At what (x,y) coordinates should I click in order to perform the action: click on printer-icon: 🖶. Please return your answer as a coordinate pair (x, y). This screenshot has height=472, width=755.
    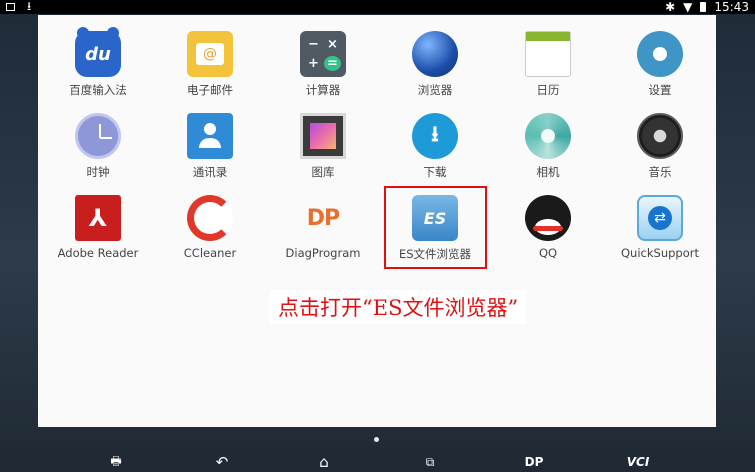
    Looking at the image, I should click on (116, 462).